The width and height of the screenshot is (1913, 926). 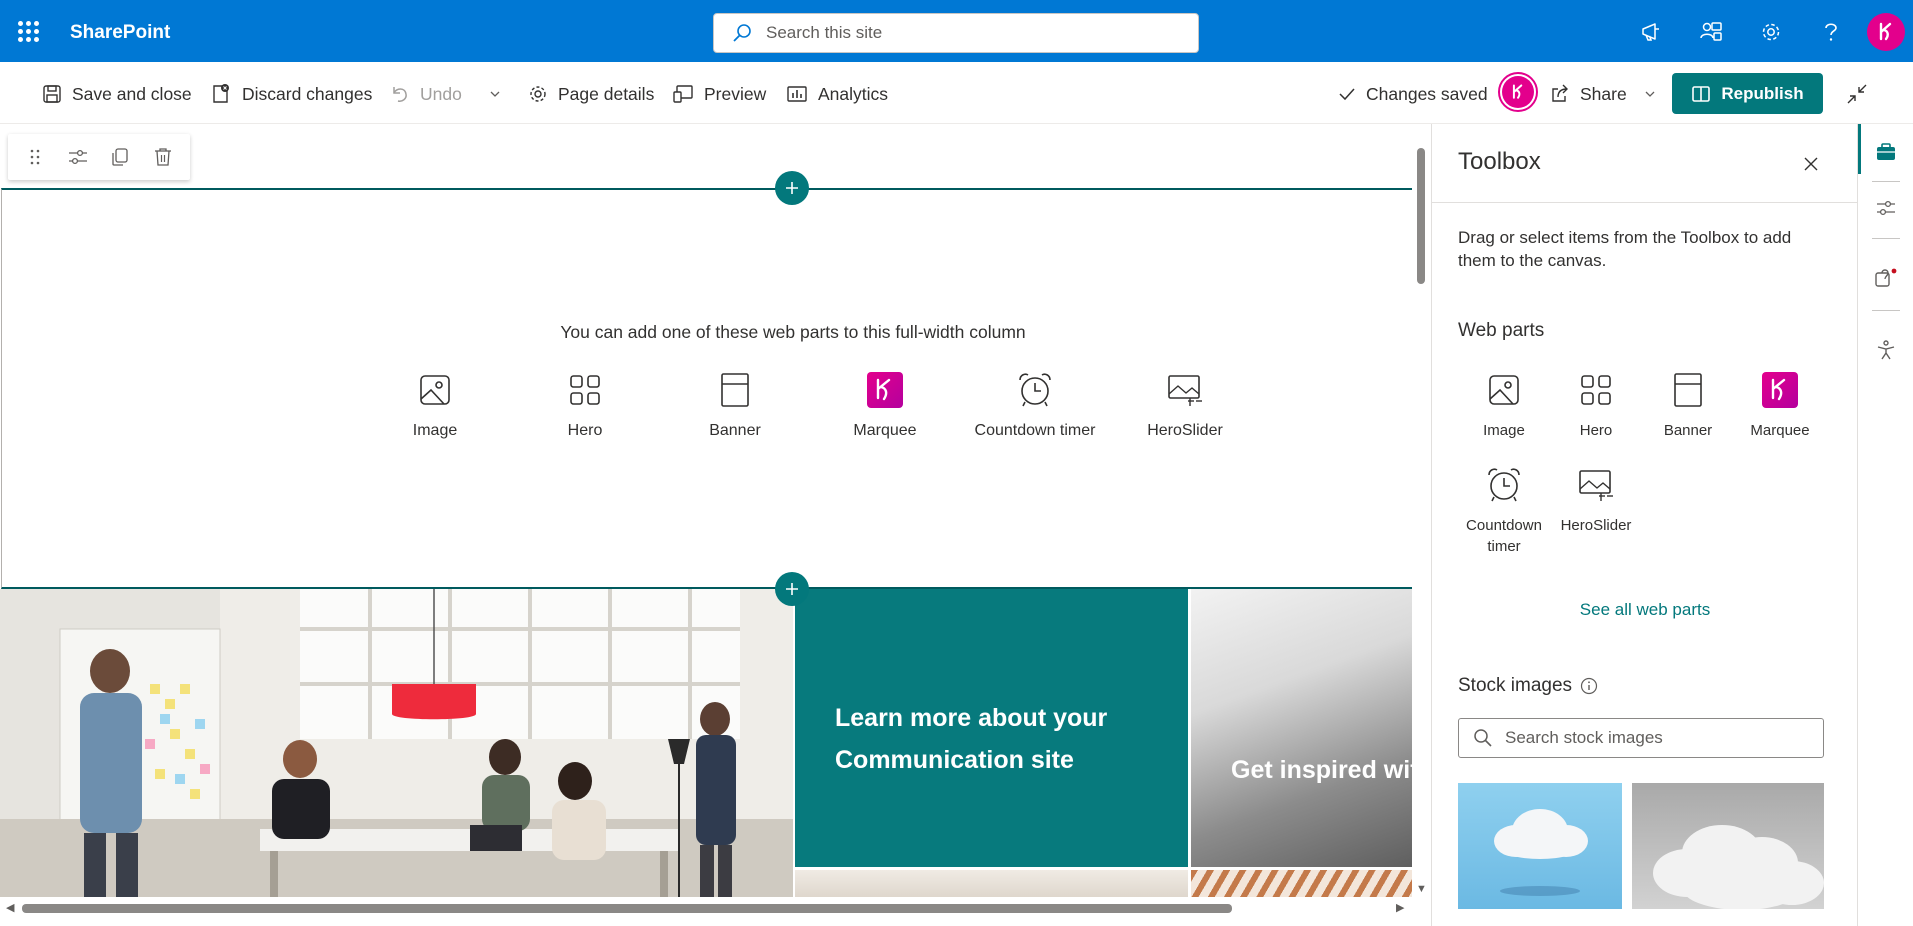 I want to click on toolbox-item-heroslider: HeroSlider, so click(x=1596, y=511).